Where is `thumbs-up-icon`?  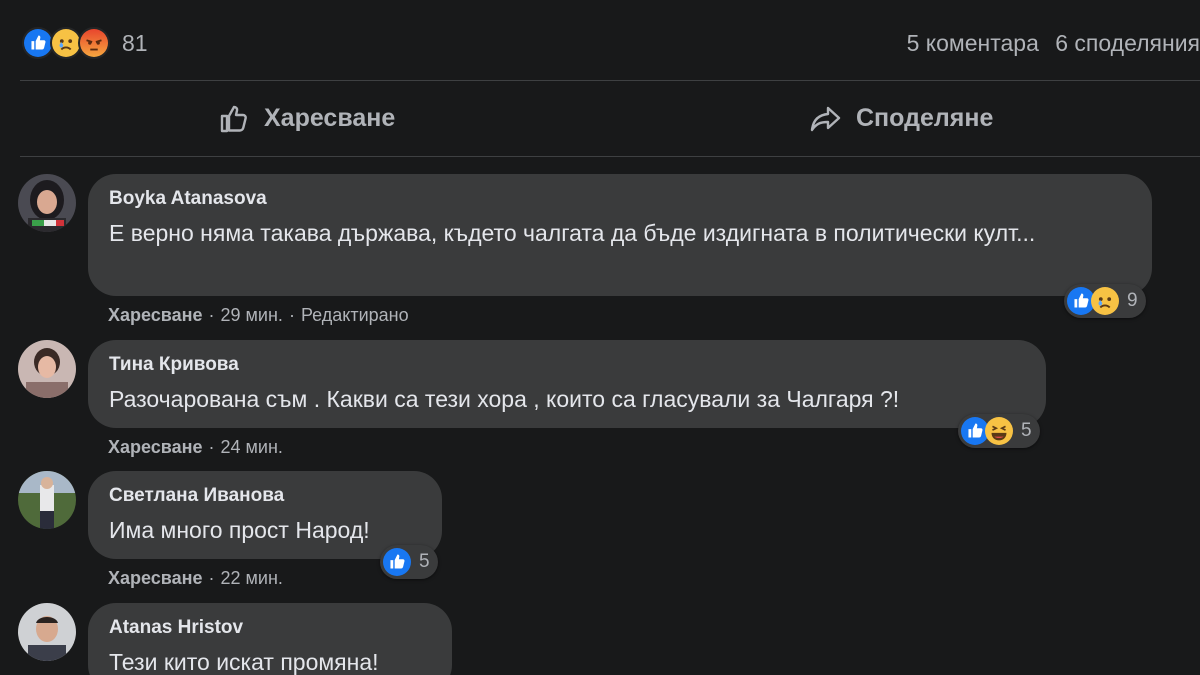 thumbs-up-icon is located at coordinates (233, 118).